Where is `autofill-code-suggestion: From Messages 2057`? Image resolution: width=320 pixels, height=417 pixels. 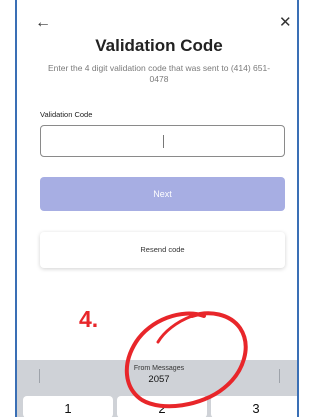 autofill-code-suggestion: From Messages 2057 is located at coordinates (159, 375).